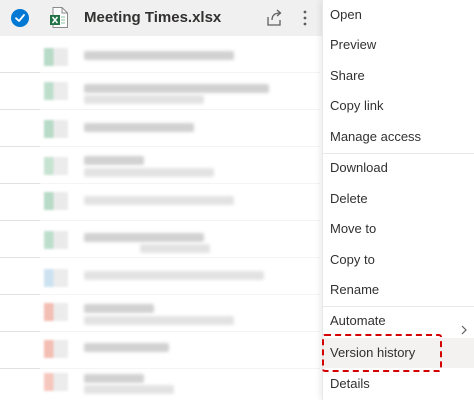 This screenshot has height=400, width=474. Describe the element at coordinates (59, 17) in the screenshot. I see `excel-file-icon` at that location.